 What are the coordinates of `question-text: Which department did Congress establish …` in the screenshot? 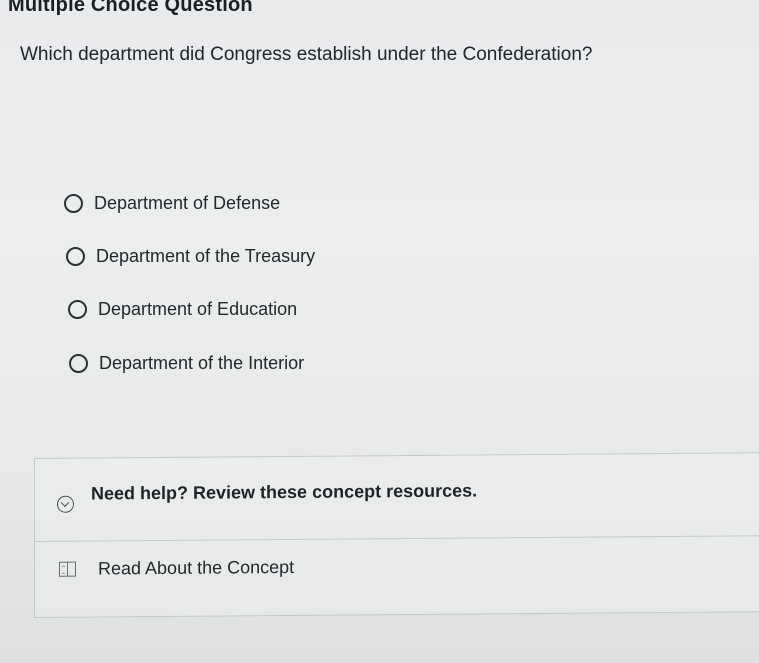 It's located at (306, 54).